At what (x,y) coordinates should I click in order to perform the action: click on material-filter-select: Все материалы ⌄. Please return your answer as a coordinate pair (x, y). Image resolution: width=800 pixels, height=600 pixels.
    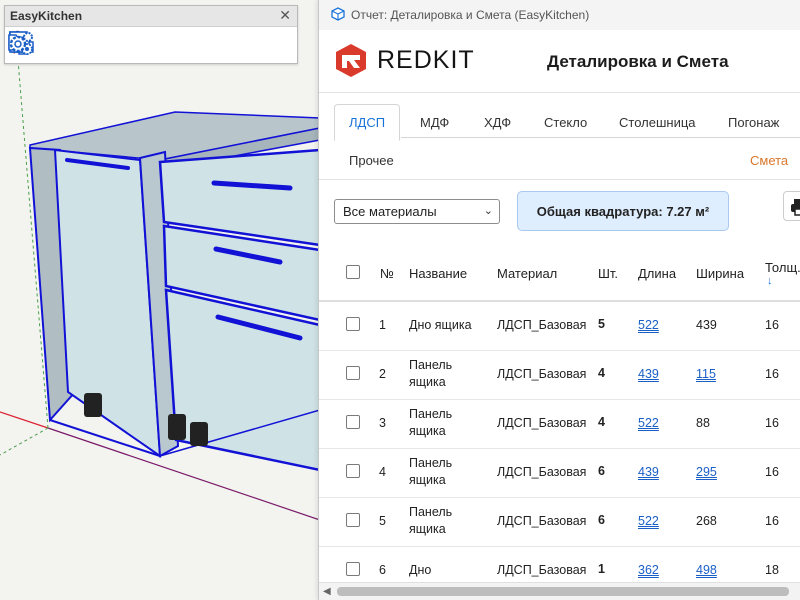
    Looking at the image, I should click on (417, 211).